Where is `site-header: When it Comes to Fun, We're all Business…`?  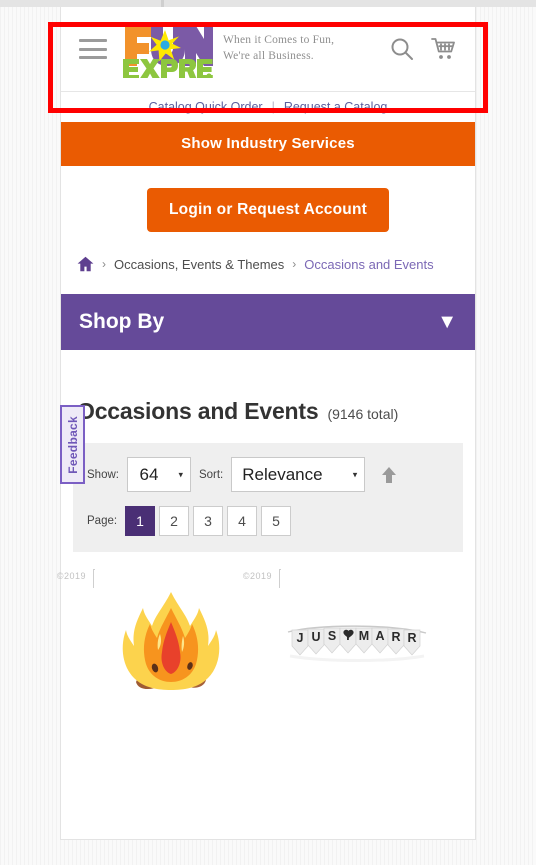 site-header: When it Comes to Fun, We're all Business… is located at coordinates (268, 49).